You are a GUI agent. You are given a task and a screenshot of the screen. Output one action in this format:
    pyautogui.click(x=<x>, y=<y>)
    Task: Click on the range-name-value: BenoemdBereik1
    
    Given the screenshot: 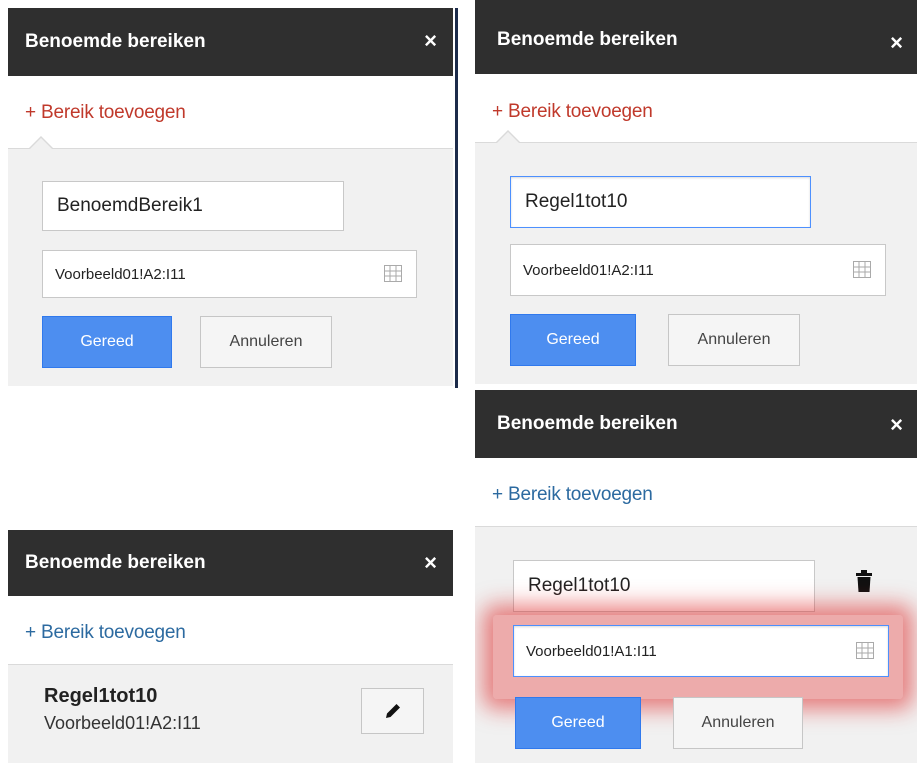 What is the action you would take?
    pyautogui.click(x=130, y=205)
    